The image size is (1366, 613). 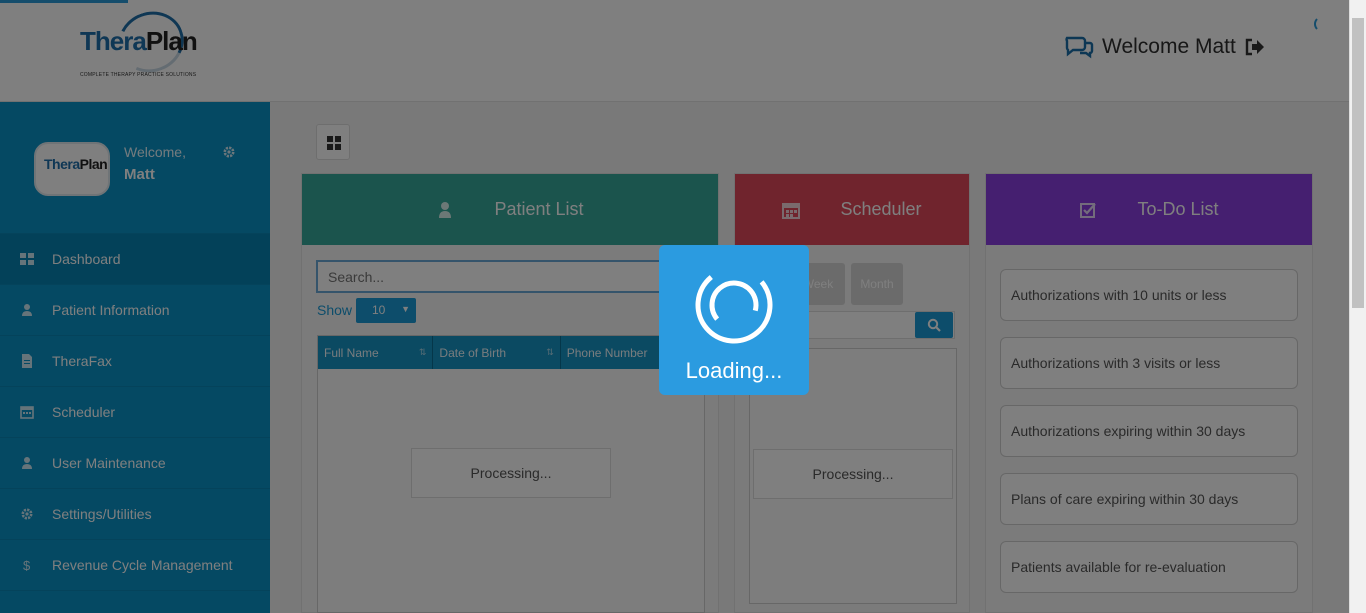 I want to click on scrollbar-thumb, so click(x=1358, y=163).